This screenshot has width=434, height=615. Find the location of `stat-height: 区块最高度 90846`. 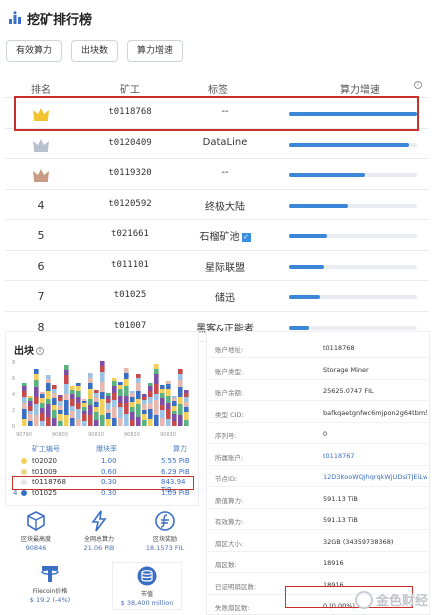

stat-height: 区块最高度 90846 is located at coordinates (36, 531).